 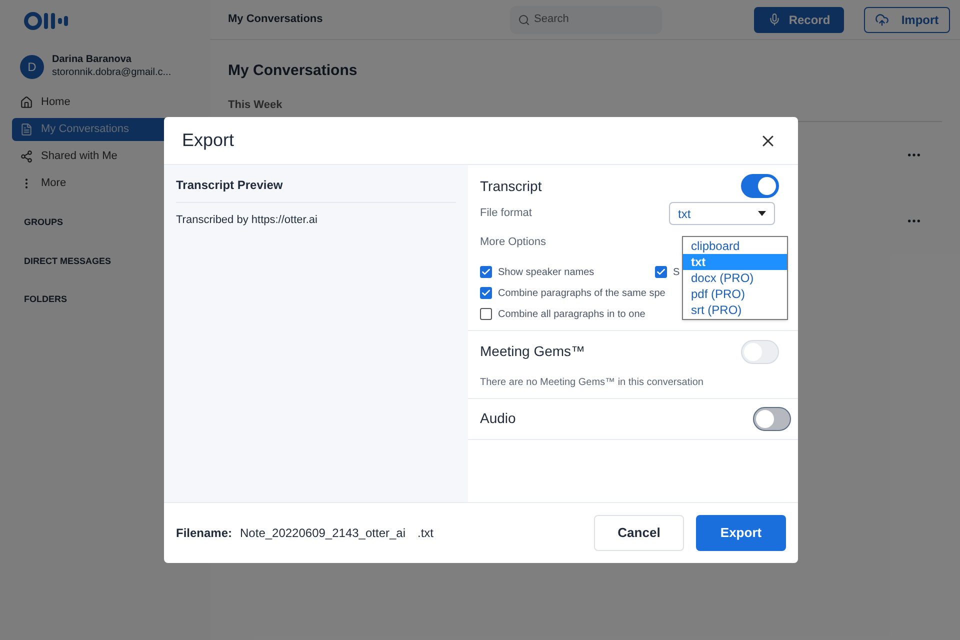 What do you see at coordinates (762, 213) in the screenshot?
I see `caret-icon` at bounding box center [762, 213].